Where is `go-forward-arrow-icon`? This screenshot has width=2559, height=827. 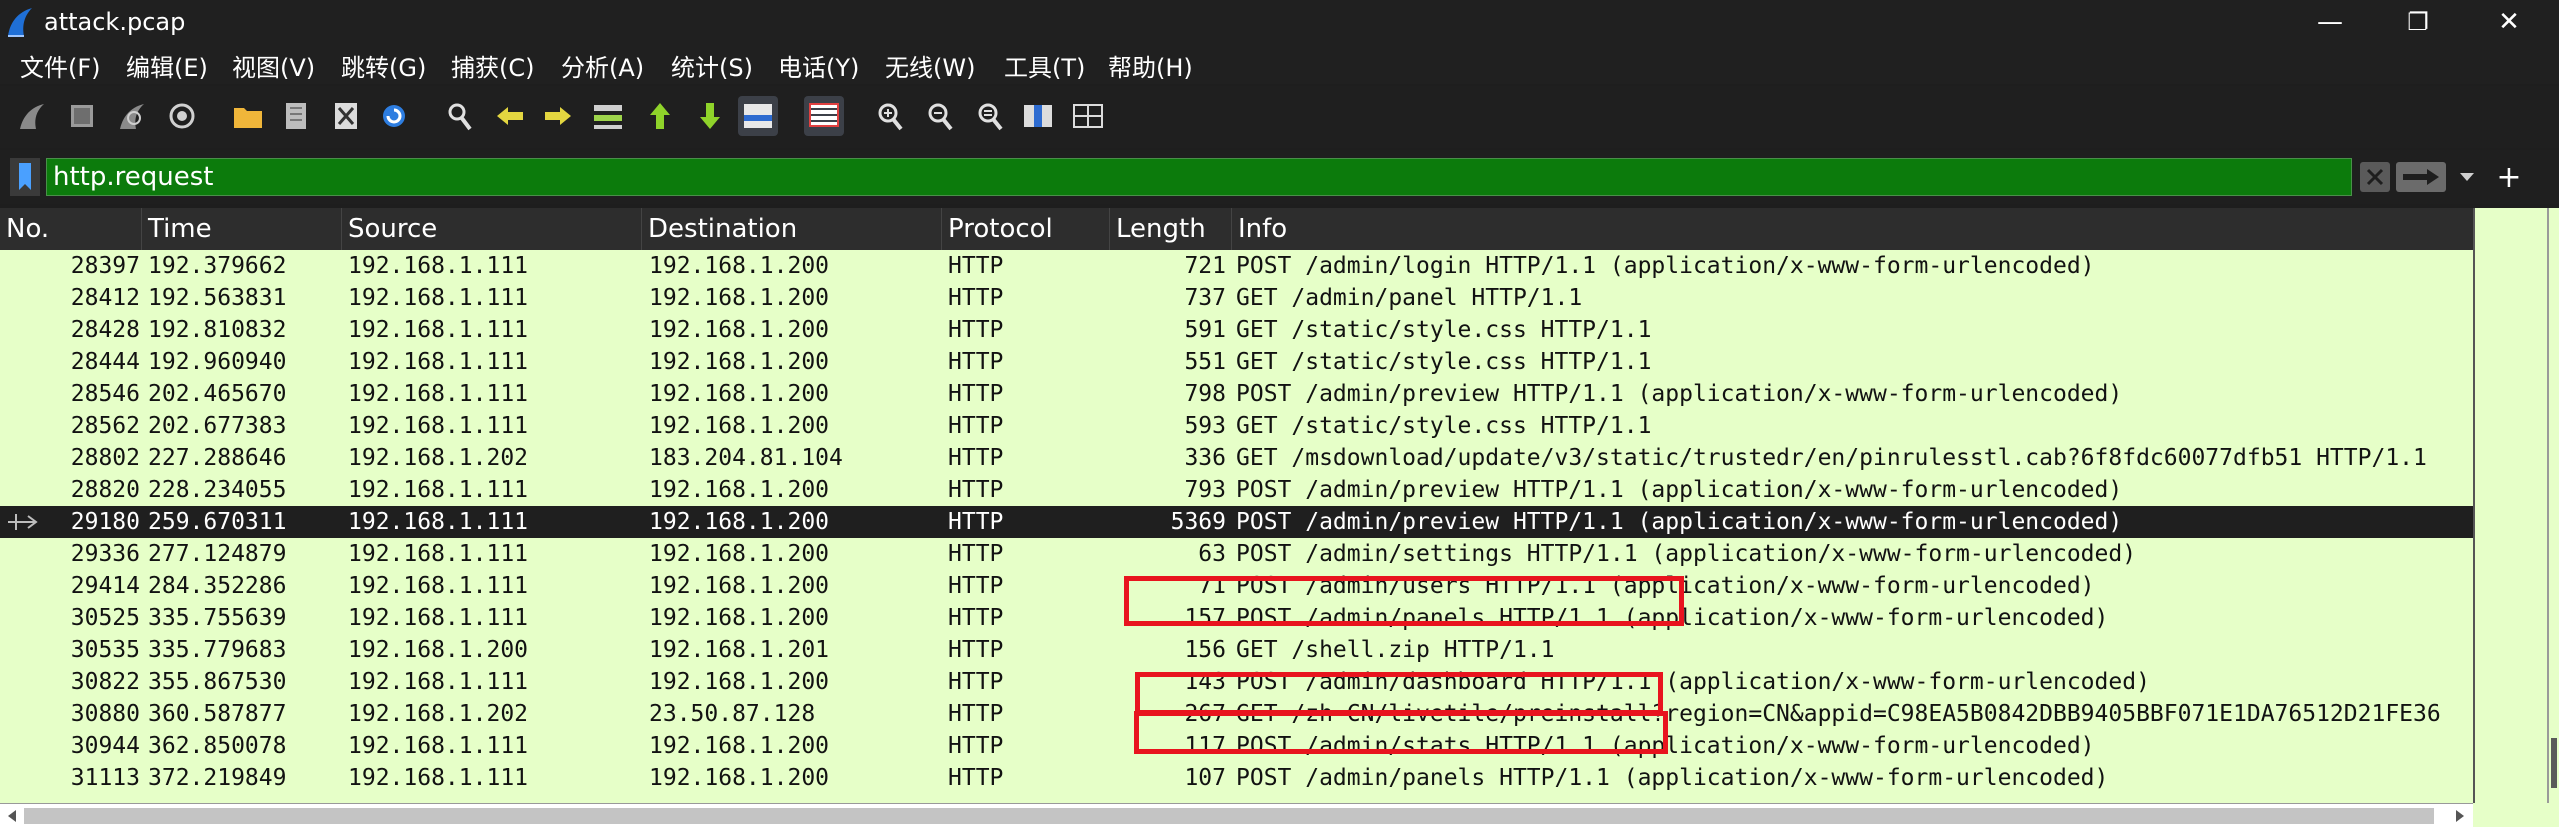
go-forward-arrow-icon is located at coordinates (558, 116).